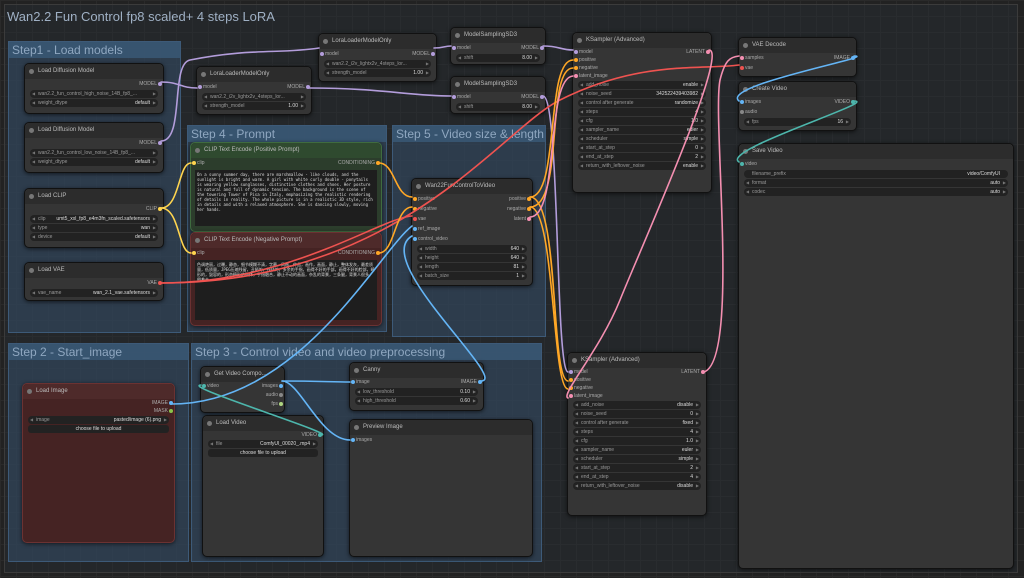 Image resolution: width=1024 pixels, height=578 pixels. What do you see at coordinates (853, 102) in the screenshot?
I see `output-video-socket` at bounding box center [853, 102].